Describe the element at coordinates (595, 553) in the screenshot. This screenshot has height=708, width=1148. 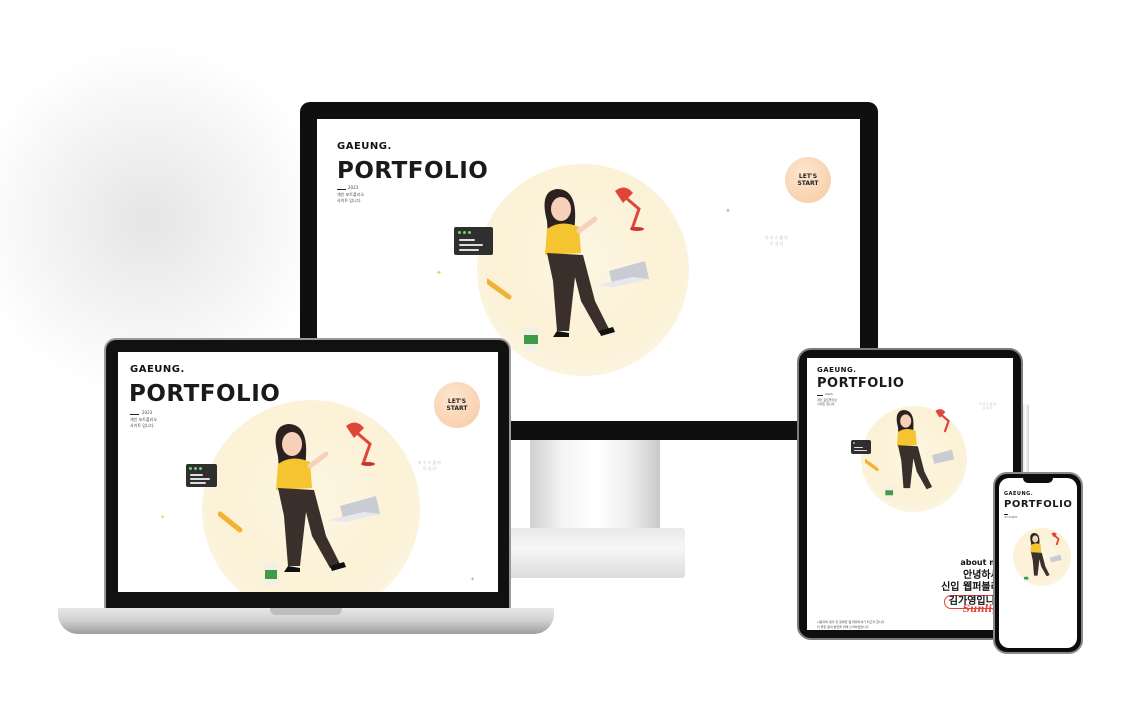
I see `monitor-stand-base` at that location.